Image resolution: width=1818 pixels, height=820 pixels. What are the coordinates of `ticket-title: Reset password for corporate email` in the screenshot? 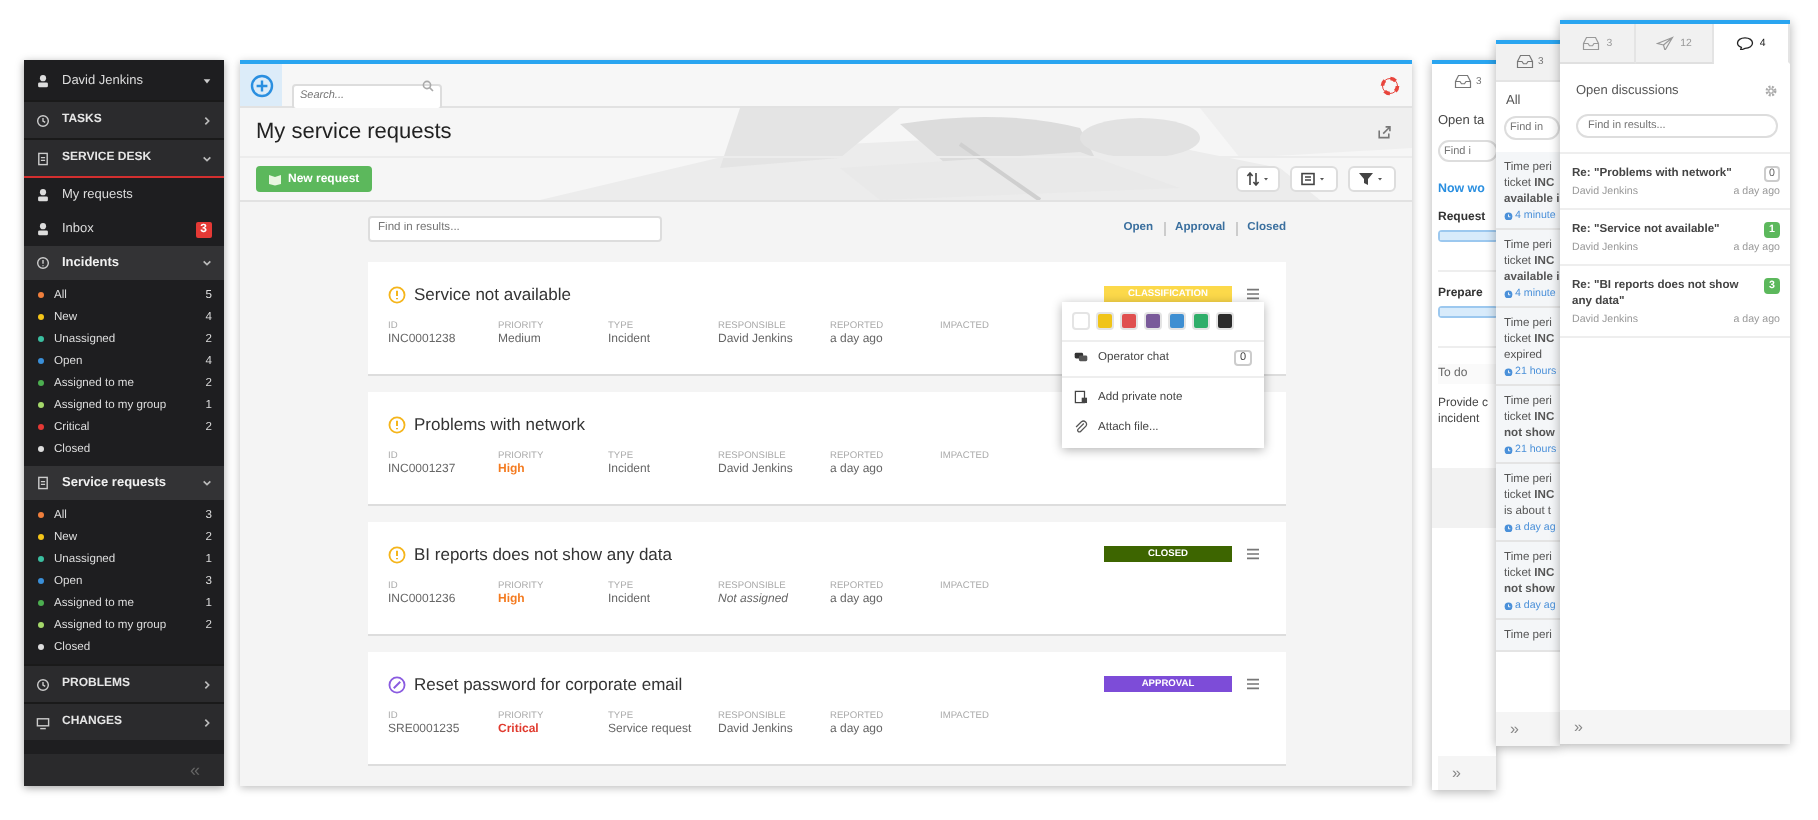 It's located at (548, 684).